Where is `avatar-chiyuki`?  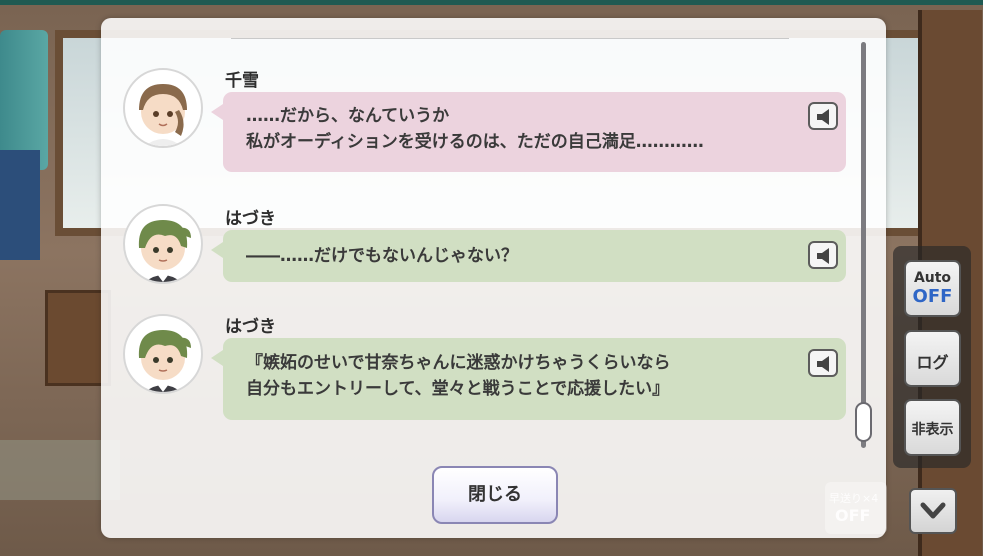
avatar-chiyuki is located at coordinates (163, 108).